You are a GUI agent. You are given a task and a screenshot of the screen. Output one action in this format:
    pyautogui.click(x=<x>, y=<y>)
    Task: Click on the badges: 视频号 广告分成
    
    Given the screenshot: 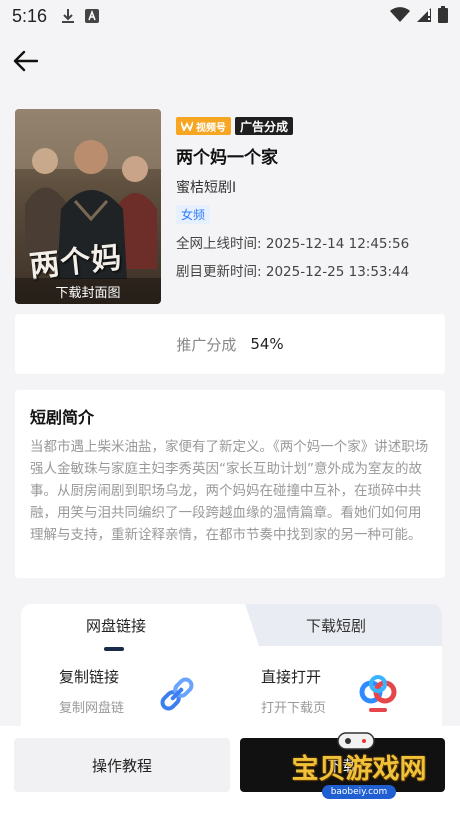 What is the action you would take?
    pyautogui.click(x=311, y=126)
    